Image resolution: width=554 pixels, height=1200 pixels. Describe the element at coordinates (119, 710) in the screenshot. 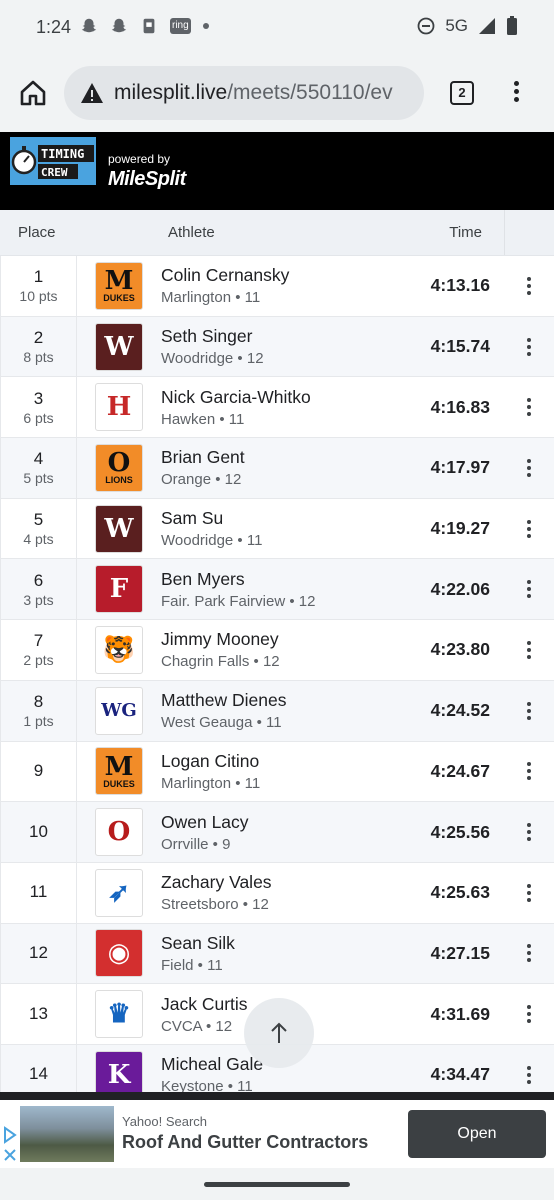

I see `team-logo: WG` at that location.